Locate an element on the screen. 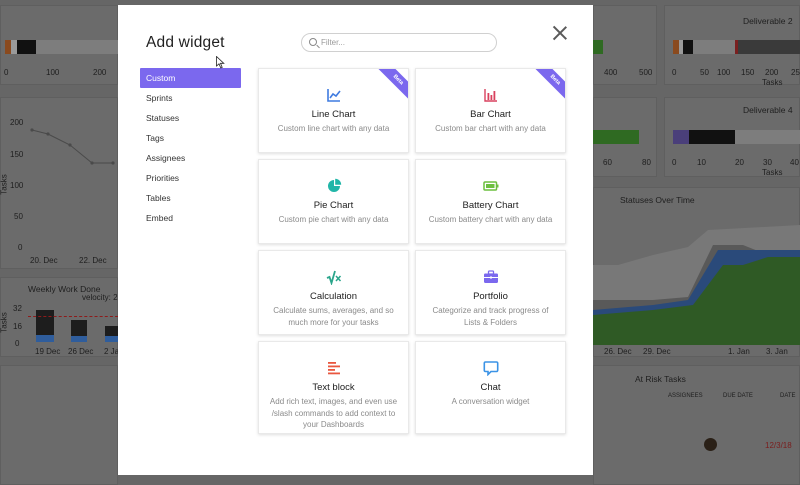 This screenshot has height=485, width=800. bg-area-chart is located at coordinates (696, 285).